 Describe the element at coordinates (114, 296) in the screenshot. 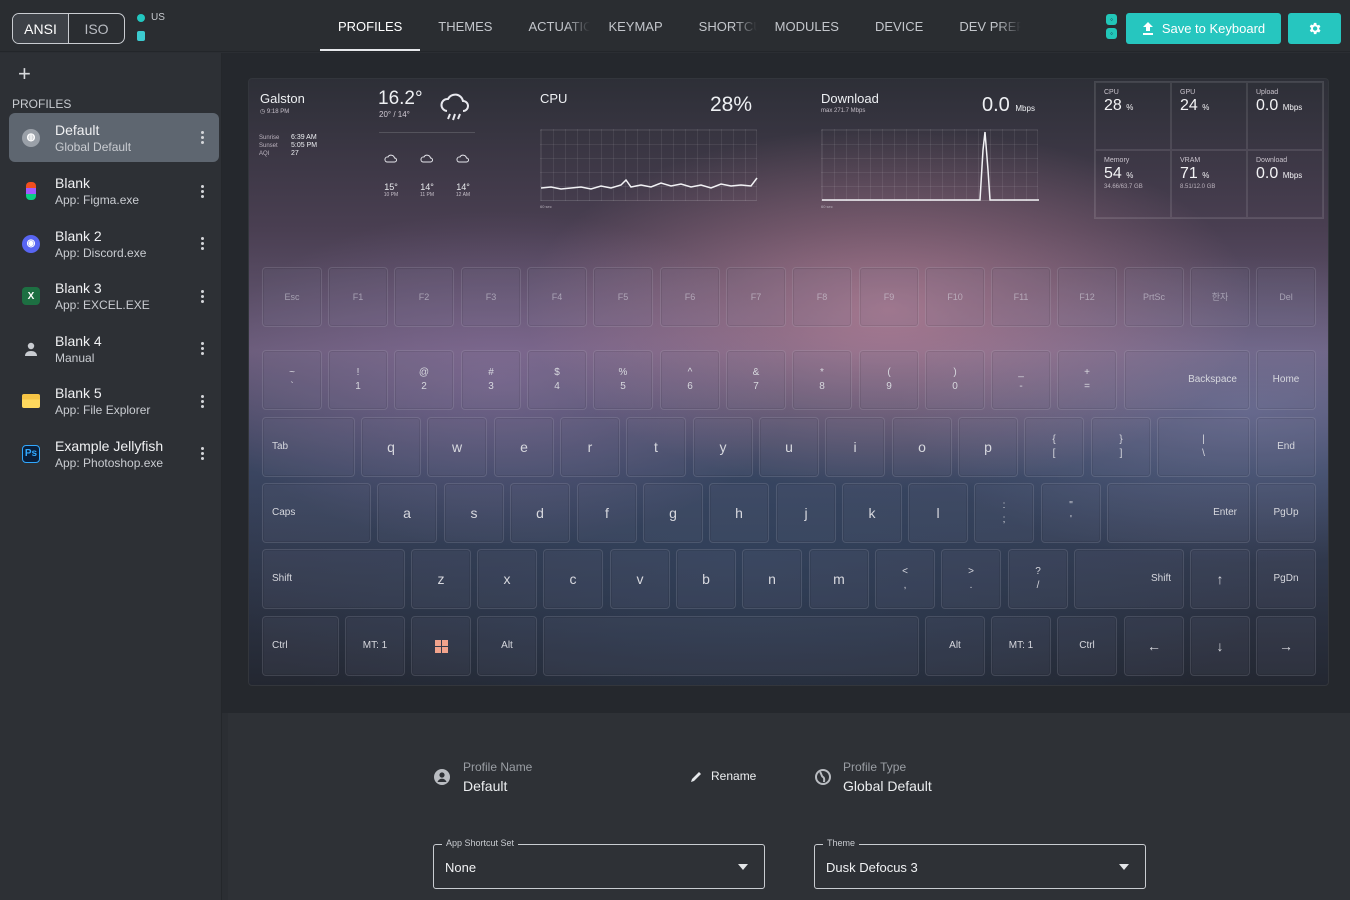

I see `profile-item-blank-3: X Blank 3 App: EXCEL.EXE` at that location.